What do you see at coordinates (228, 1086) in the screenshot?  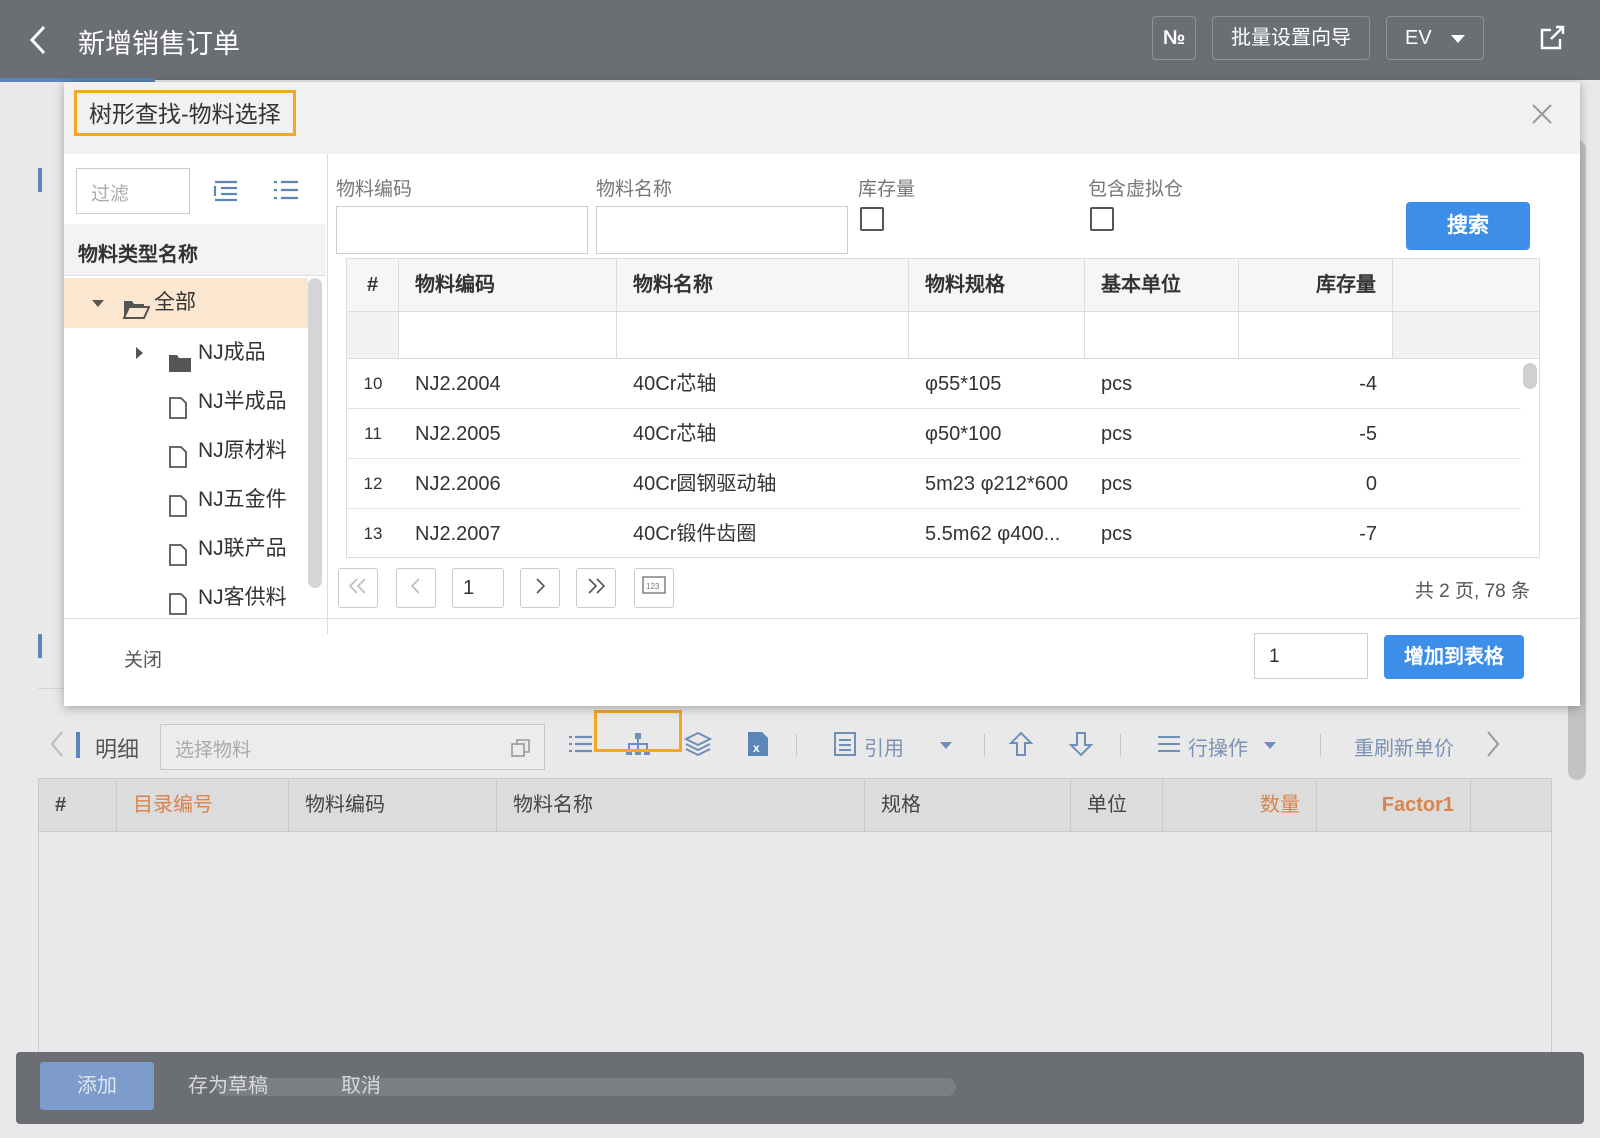 I see `save-draft-button: 存为草稿` at bounding box center [228, 1086].